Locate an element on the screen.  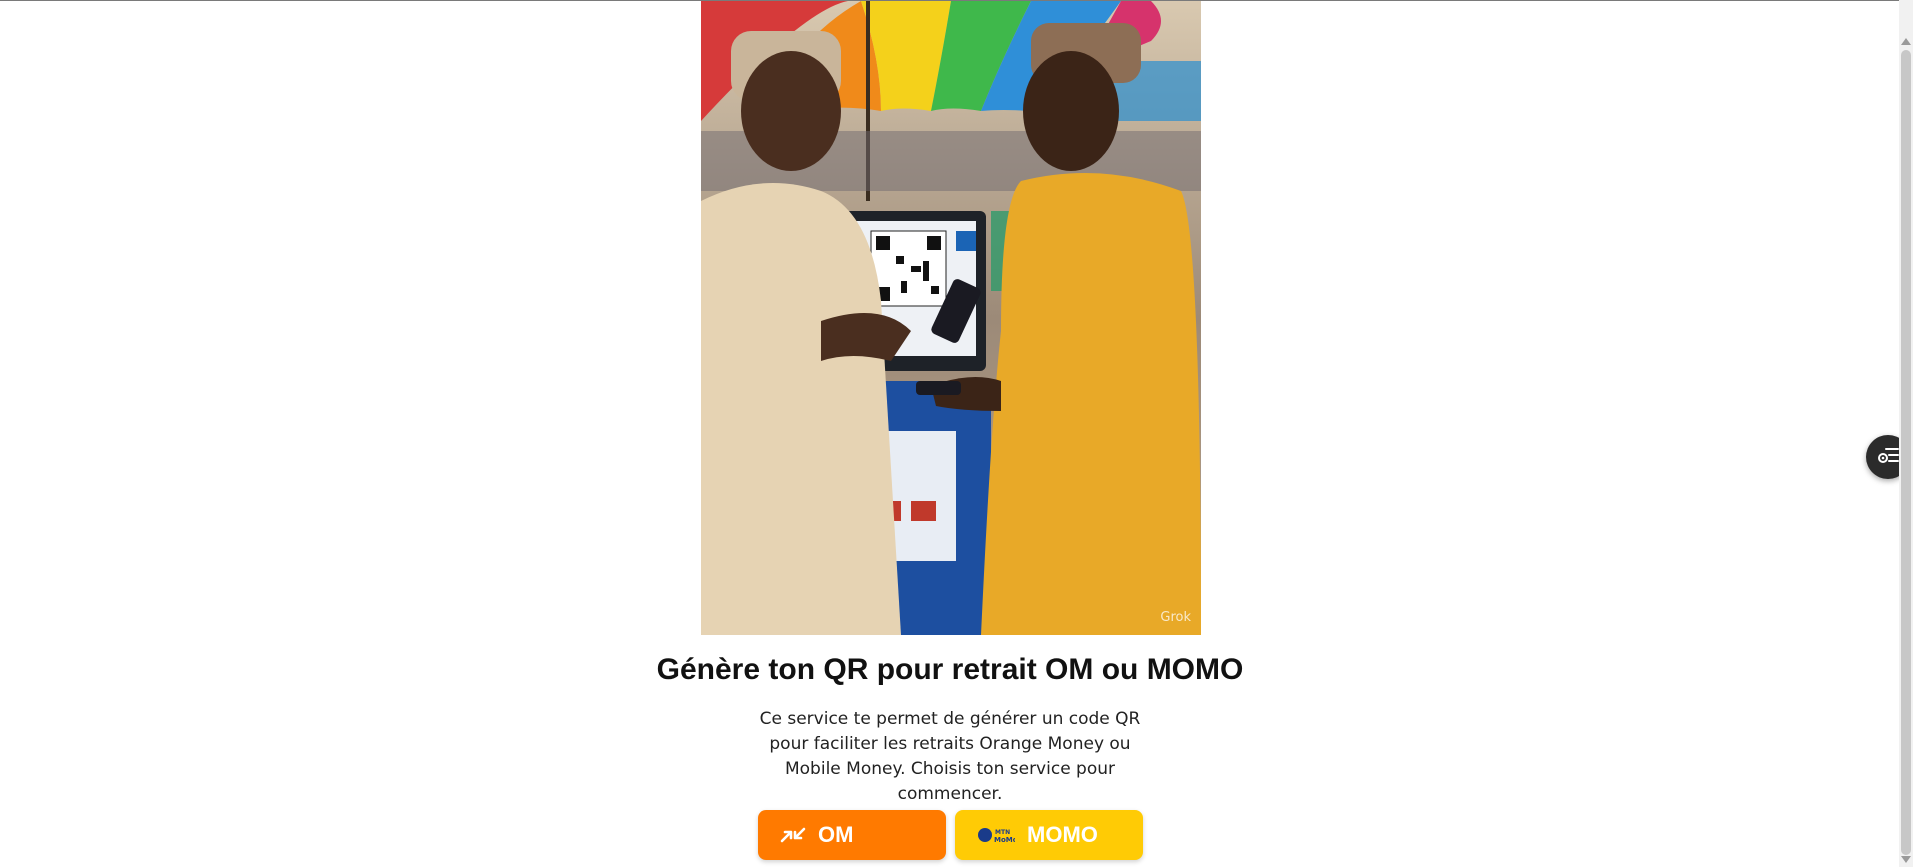
momo-button: MTN MoMo MOMO is located at coordinates (1049, 835).